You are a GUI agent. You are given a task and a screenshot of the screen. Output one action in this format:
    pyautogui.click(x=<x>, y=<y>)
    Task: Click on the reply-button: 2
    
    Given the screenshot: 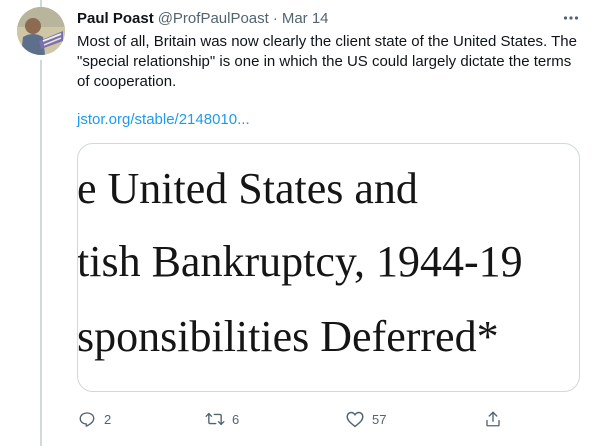 What is the action you would take?
    pyautogui.click(x=90, y=419)
    